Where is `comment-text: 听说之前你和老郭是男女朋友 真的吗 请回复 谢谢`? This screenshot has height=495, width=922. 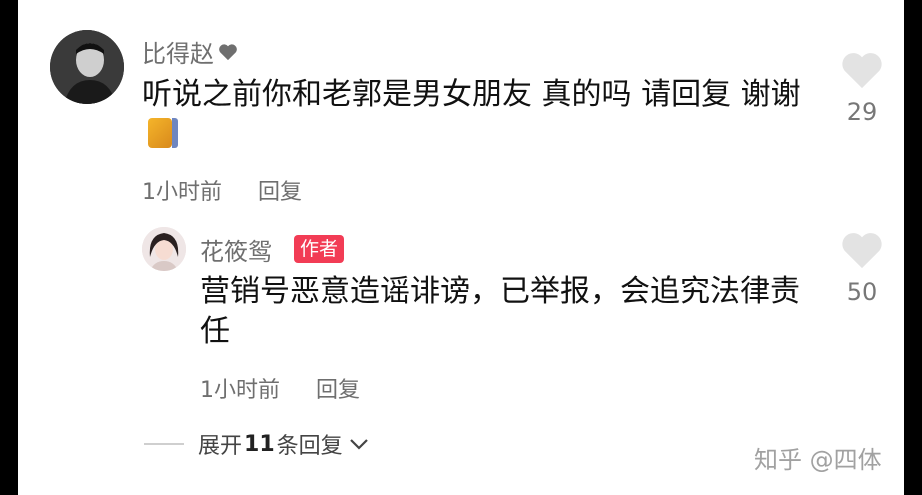
comment-text: 听说之前你和老郭是男女朋友 真的吗 请回复 谢谢 is located at coordinates (472, 115).